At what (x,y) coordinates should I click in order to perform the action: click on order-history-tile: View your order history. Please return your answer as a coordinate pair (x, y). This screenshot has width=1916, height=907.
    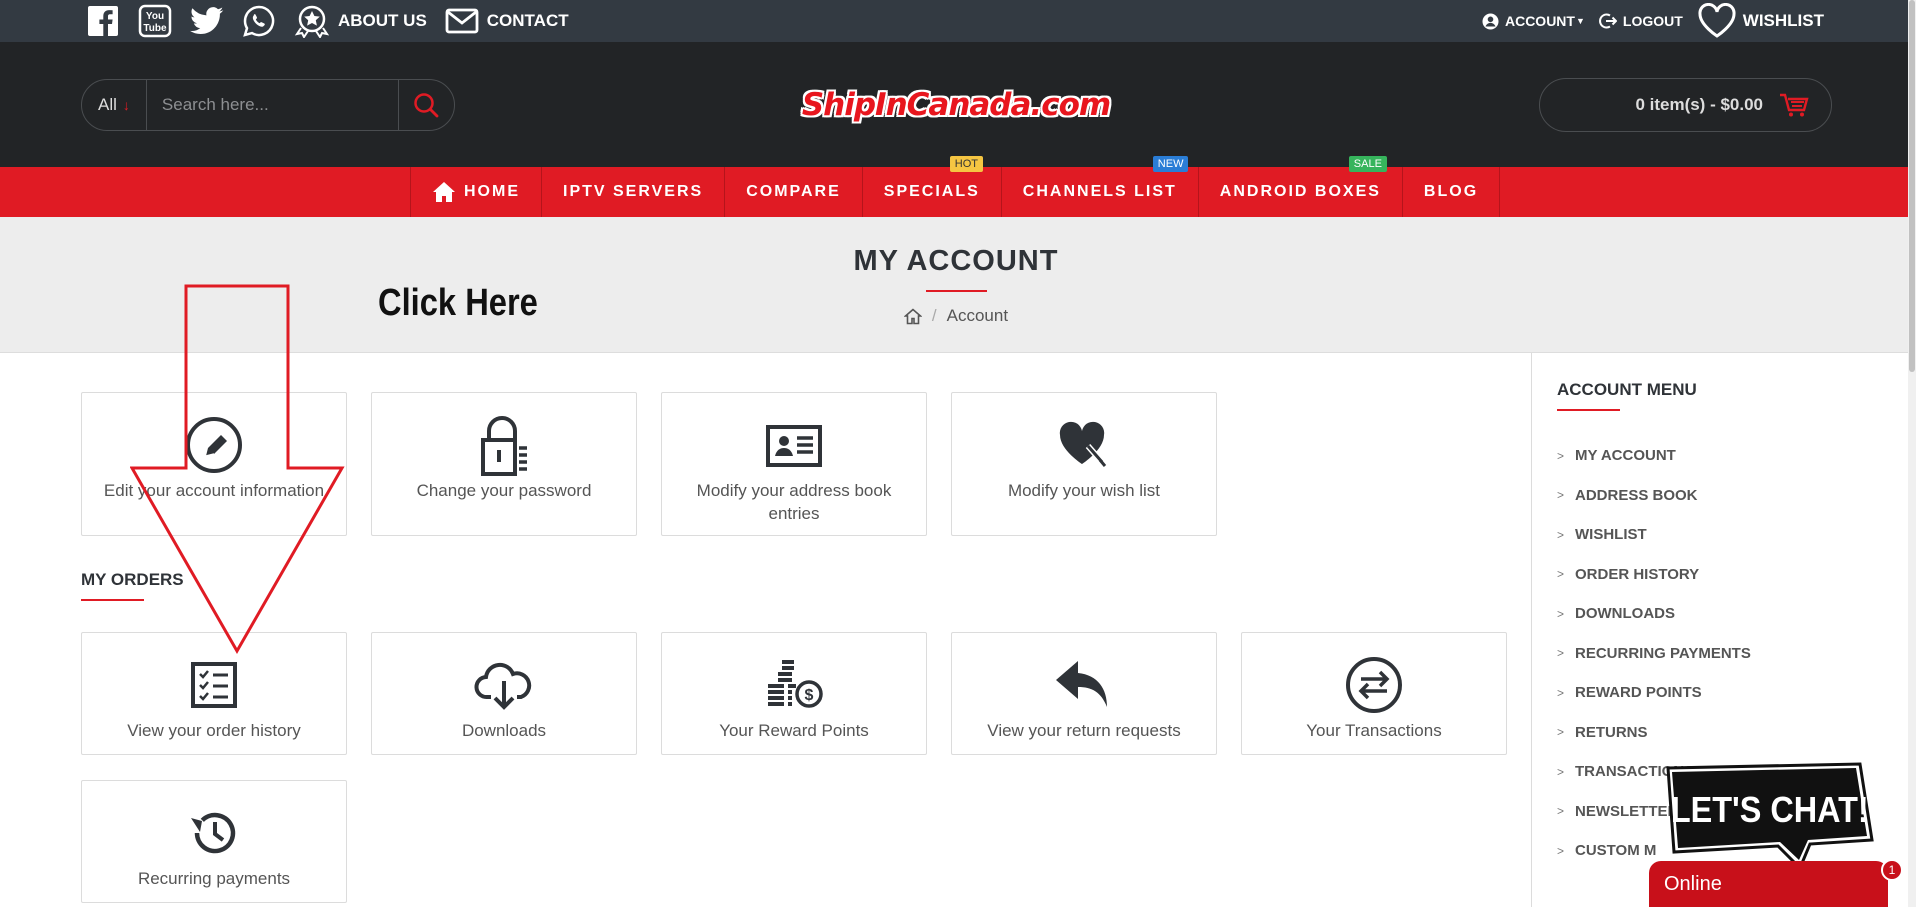
    Looking at the image, I should click on (214, 693).